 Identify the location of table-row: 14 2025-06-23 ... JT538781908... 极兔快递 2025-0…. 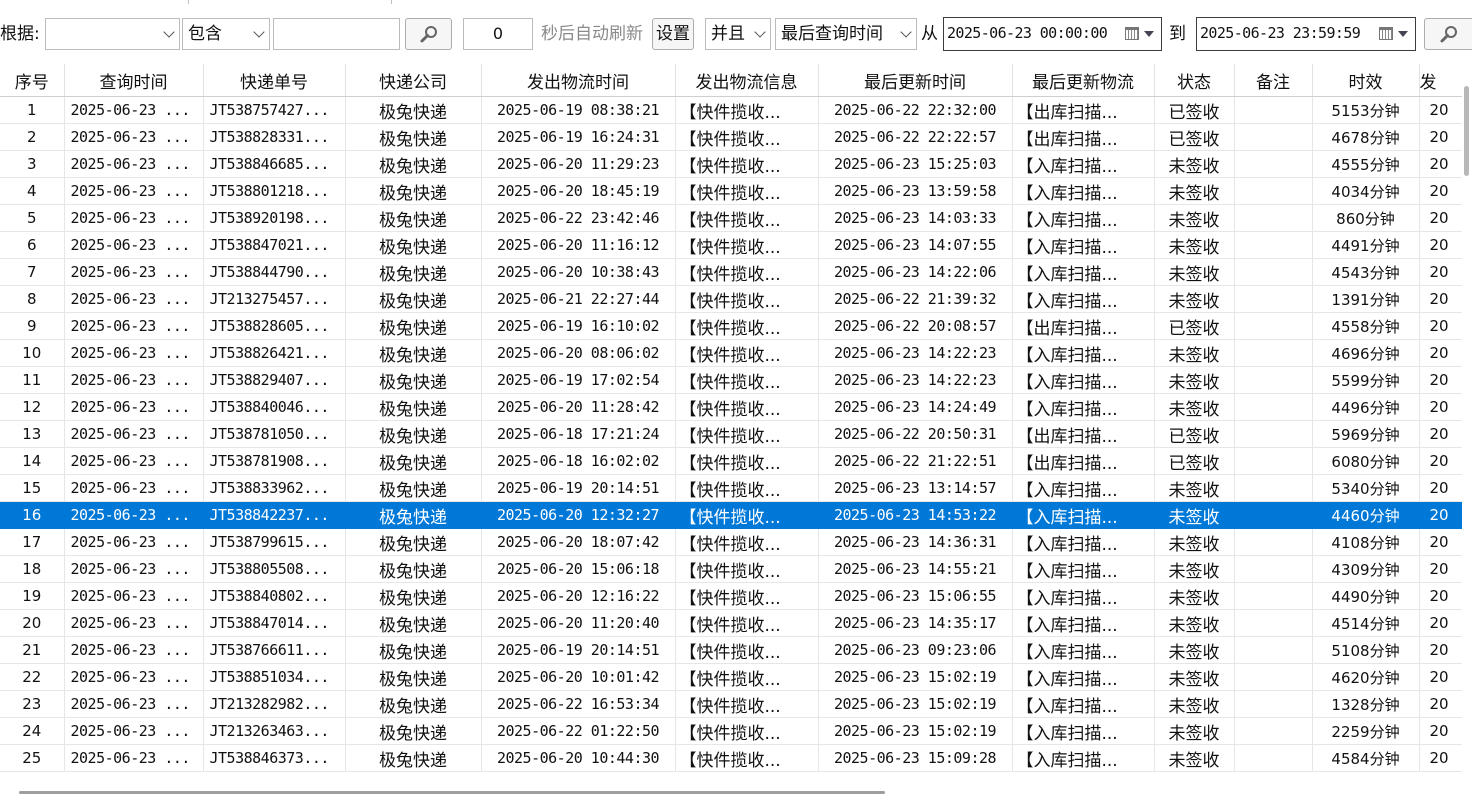
(731, 461).